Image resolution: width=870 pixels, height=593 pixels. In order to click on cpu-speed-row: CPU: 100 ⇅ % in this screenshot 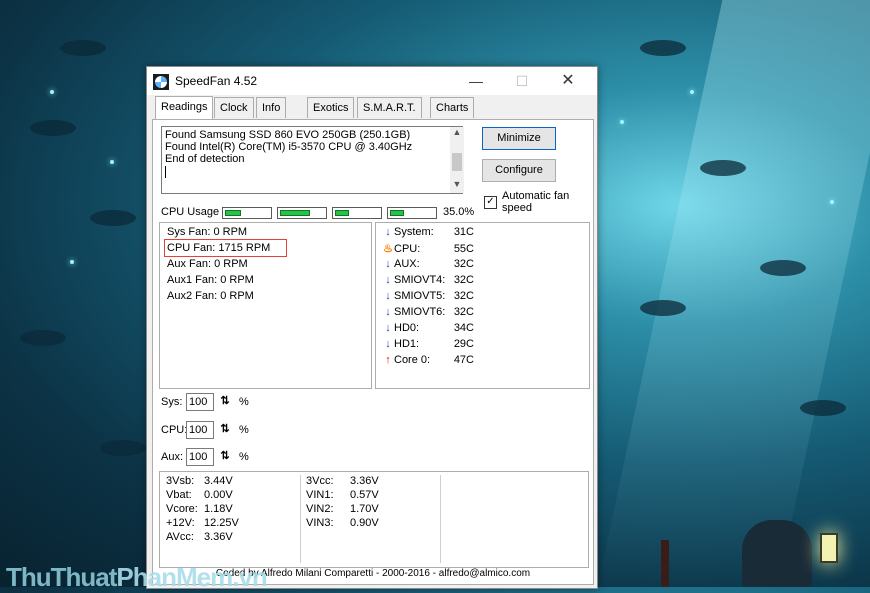, I will do `click(205, 430)`.